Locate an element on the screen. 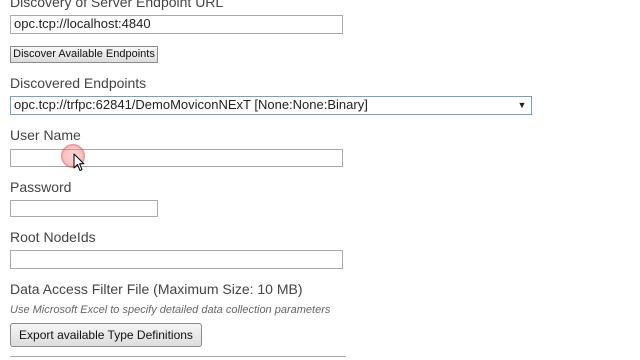  user-name-input is located at coordinates (176, 158).